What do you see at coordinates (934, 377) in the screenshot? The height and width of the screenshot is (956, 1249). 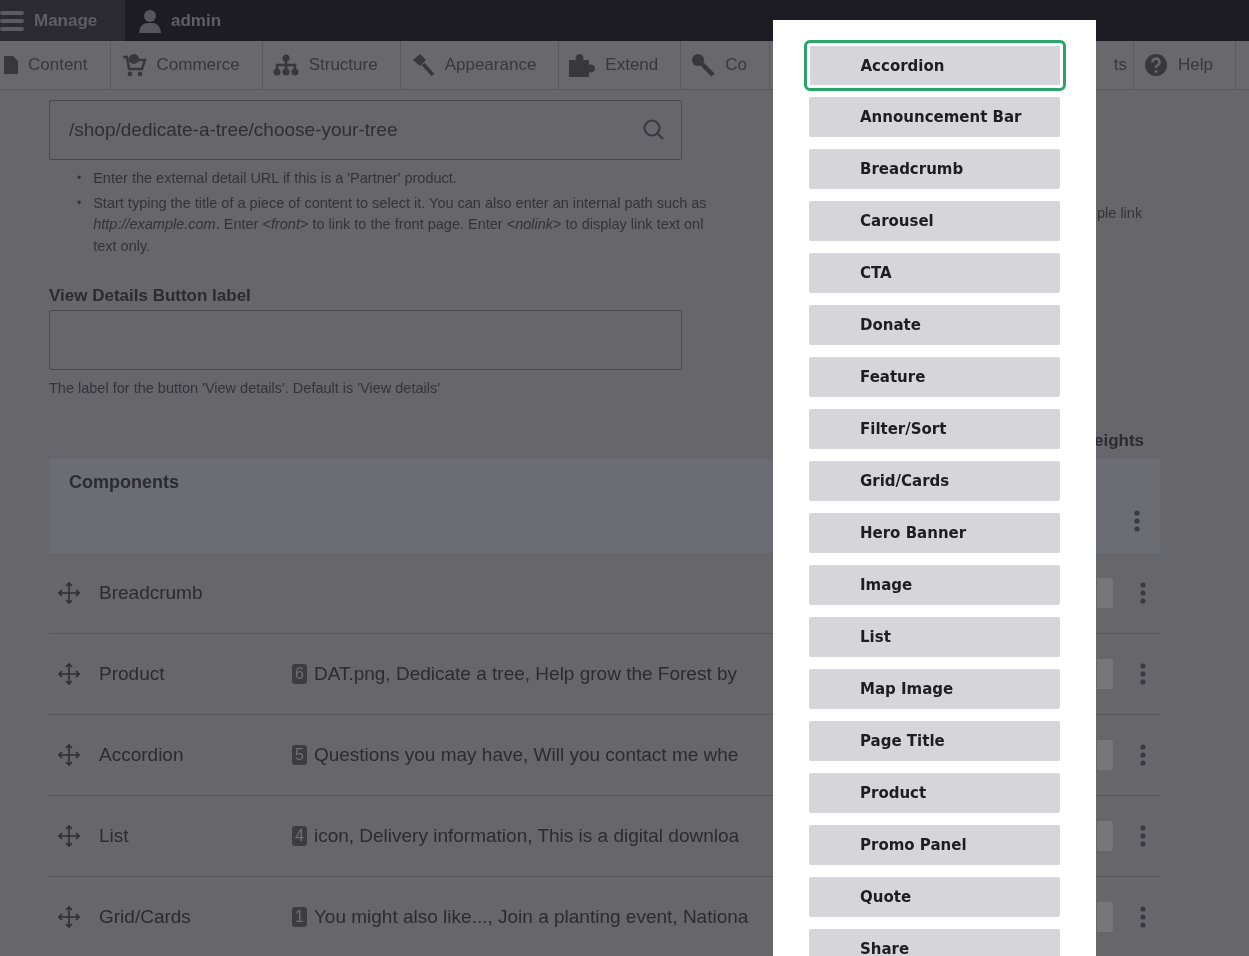 I see `component-option-button: Feature` at bounding box center [934, 377].